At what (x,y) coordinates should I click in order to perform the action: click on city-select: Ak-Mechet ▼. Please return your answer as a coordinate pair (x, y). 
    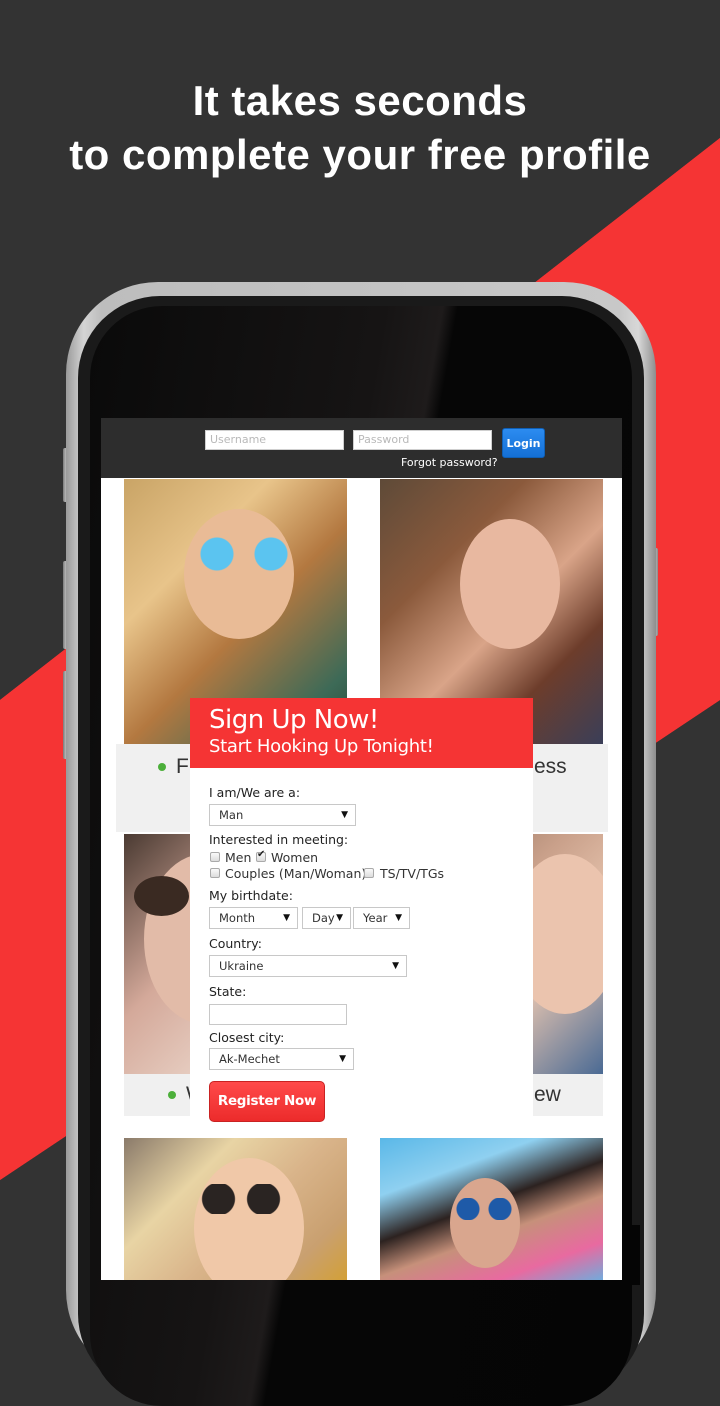
    Looking at the image, I should click on (281, 1059).